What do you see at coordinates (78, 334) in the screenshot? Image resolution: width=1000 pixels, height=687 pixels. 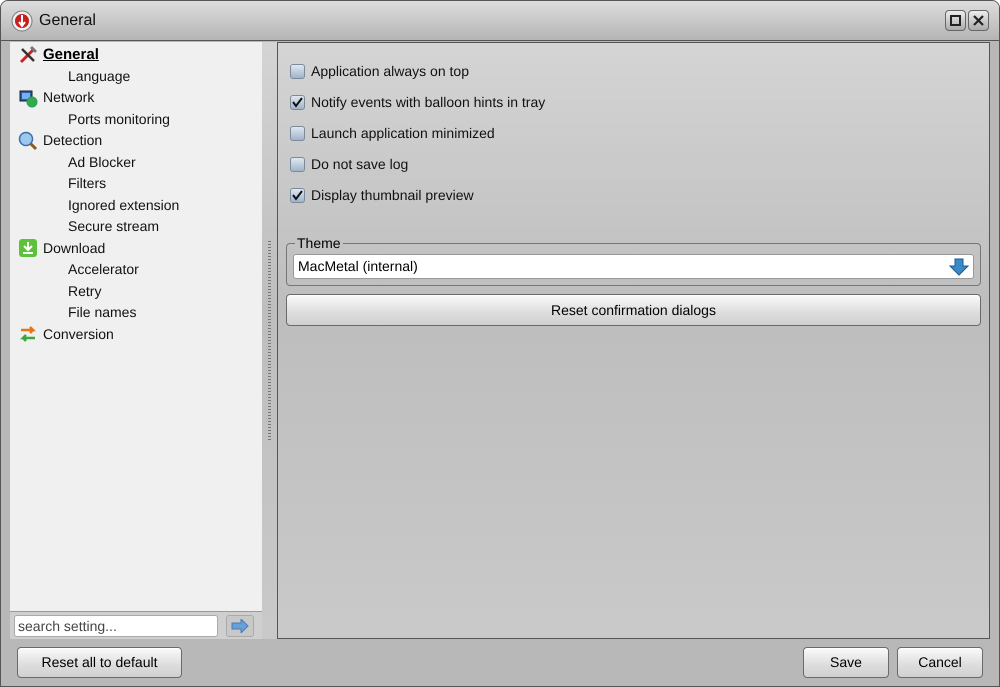 I see `tree-item: Conversion` at bounding box center [78, 334].